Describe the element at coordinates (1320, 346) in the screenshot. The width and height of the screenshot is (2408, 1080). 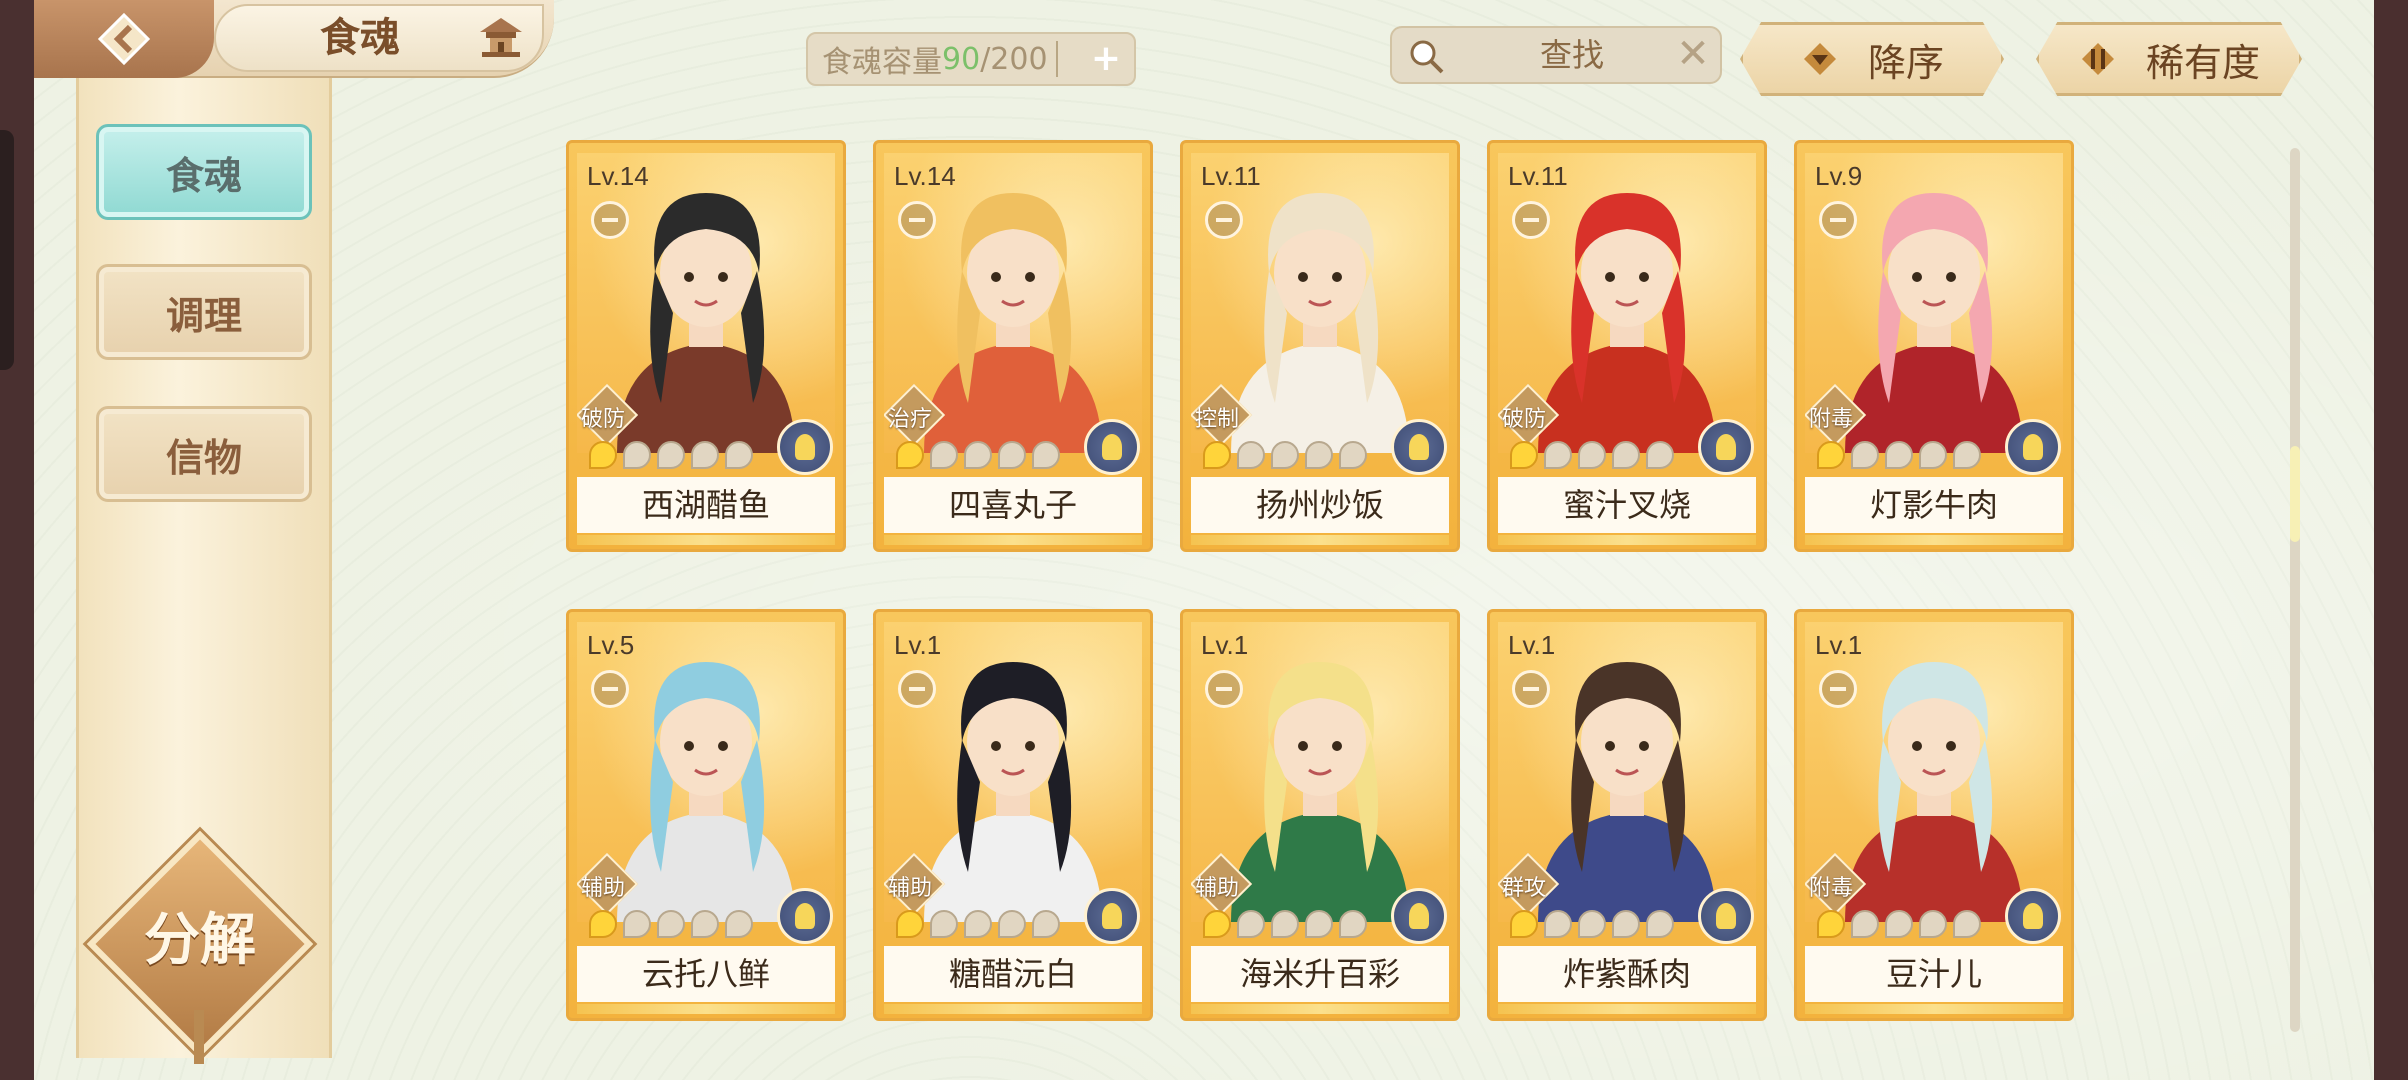
I see `food-soul-card: Lv.11 控制 扬州炒饭` at that location.